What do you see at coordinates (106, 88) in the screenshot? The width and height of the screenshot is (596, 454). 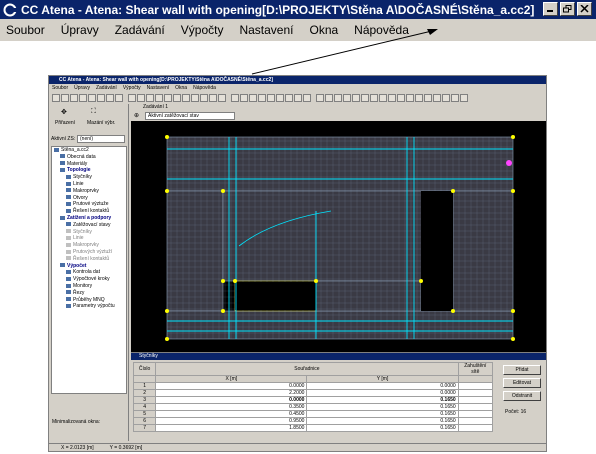 I see `small-menu-item: Zadávání` at bounding box center [106, 88].